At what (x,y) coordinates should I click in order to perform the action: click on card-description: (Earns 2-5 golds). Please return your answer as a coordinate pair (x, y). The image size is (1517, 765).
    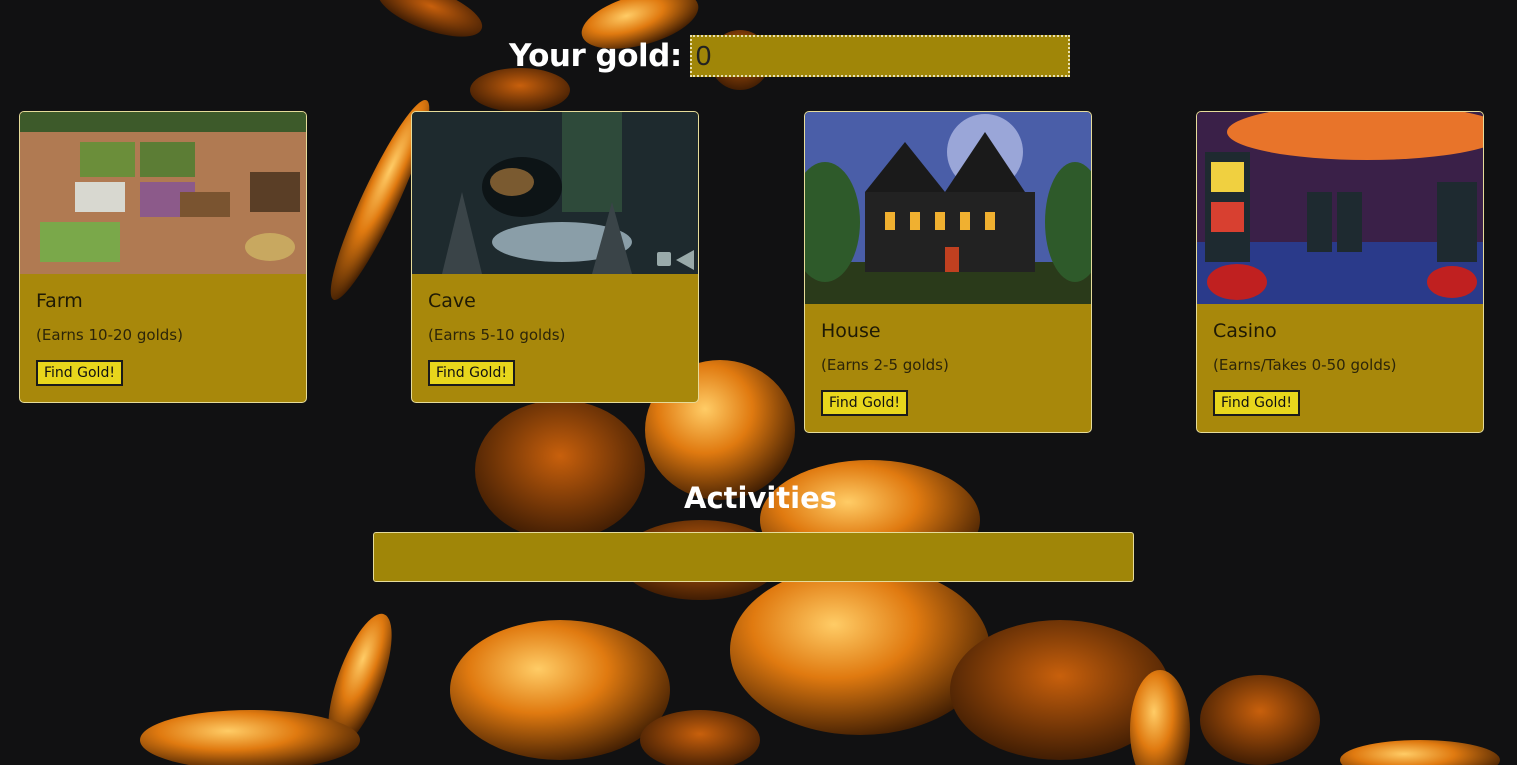
    Looking at the image, I should click on (885, 365).